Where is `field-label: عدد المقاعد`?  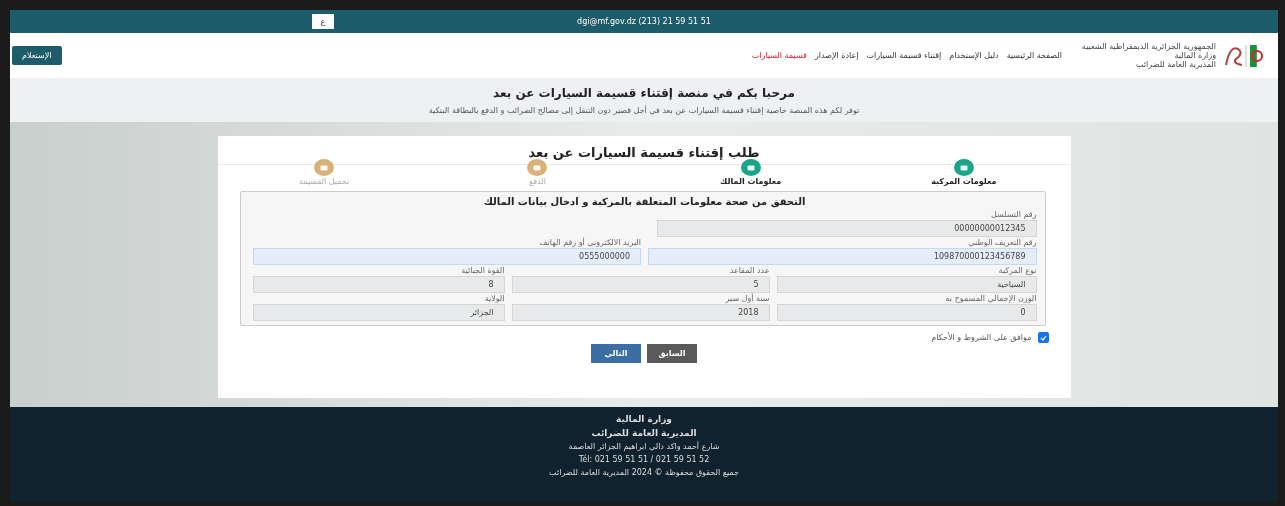 field-label: عدد المقاعد is located at coordinates (749, 270).